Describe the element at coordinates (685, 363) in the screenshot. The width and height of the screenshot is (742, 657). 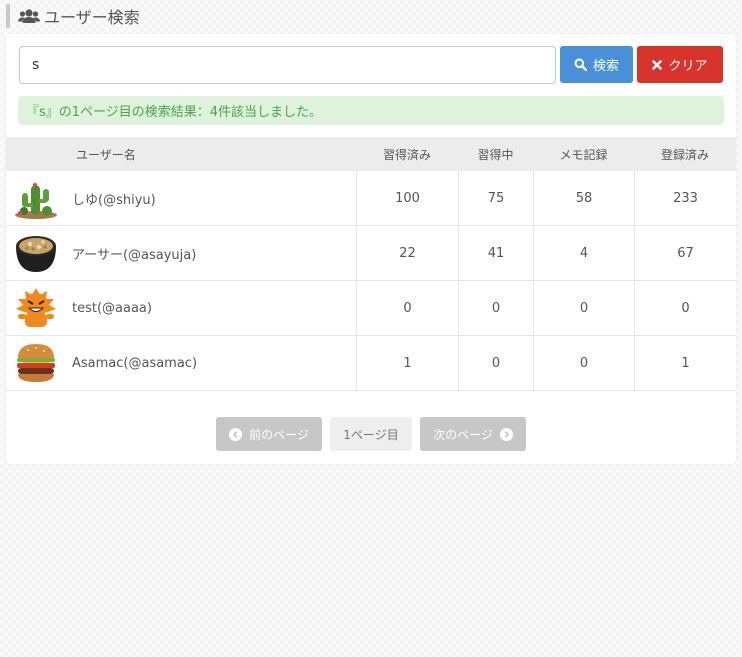
I see `registered-count: 1` at that location.